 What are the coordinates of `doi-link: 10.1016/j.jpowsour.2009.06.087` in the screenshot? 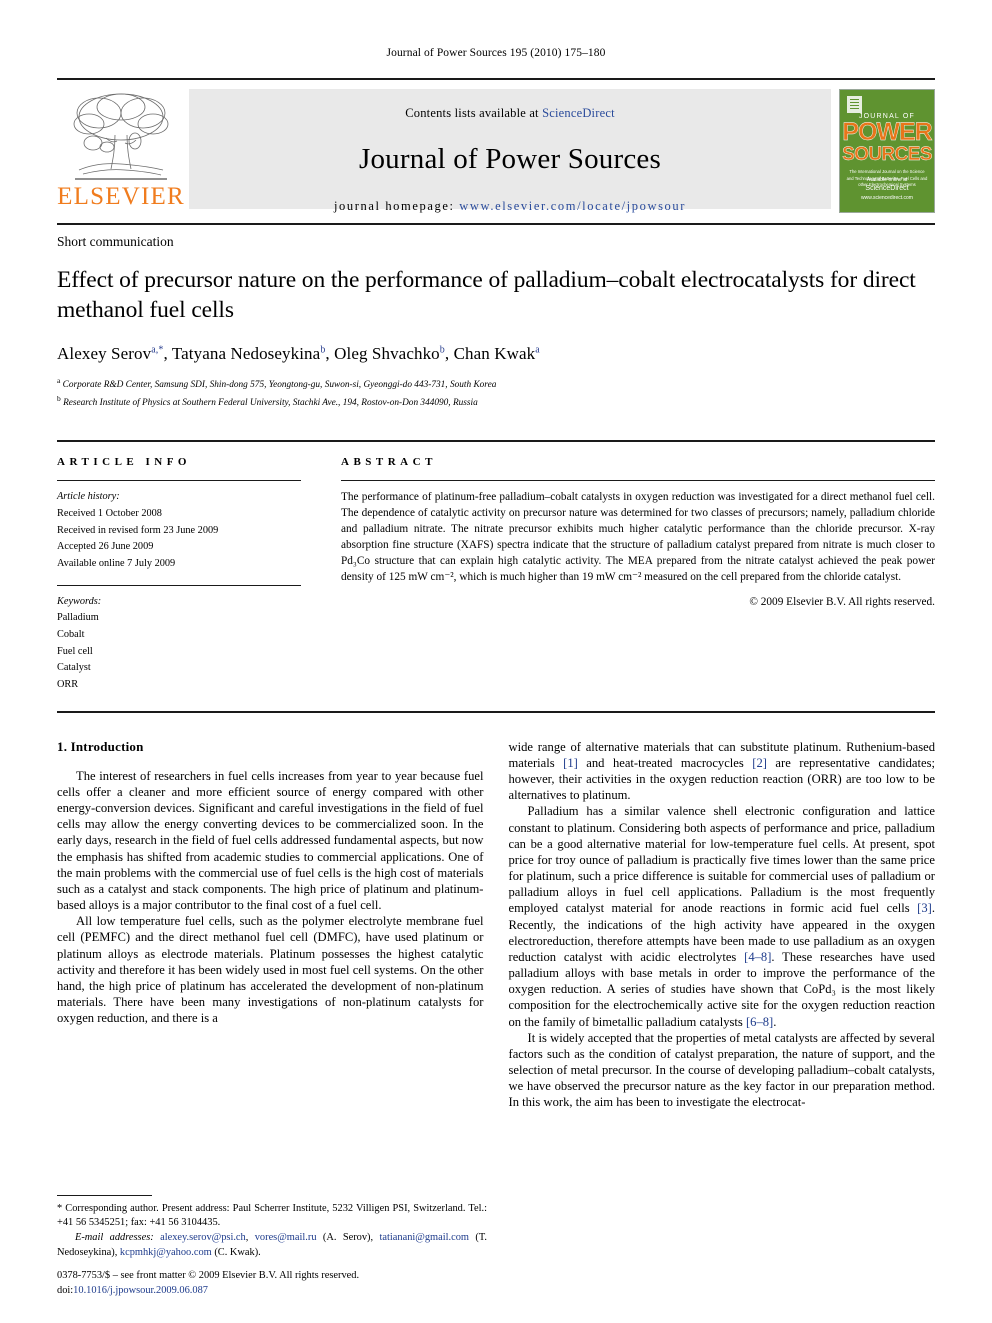 It's located at (140, 1290).